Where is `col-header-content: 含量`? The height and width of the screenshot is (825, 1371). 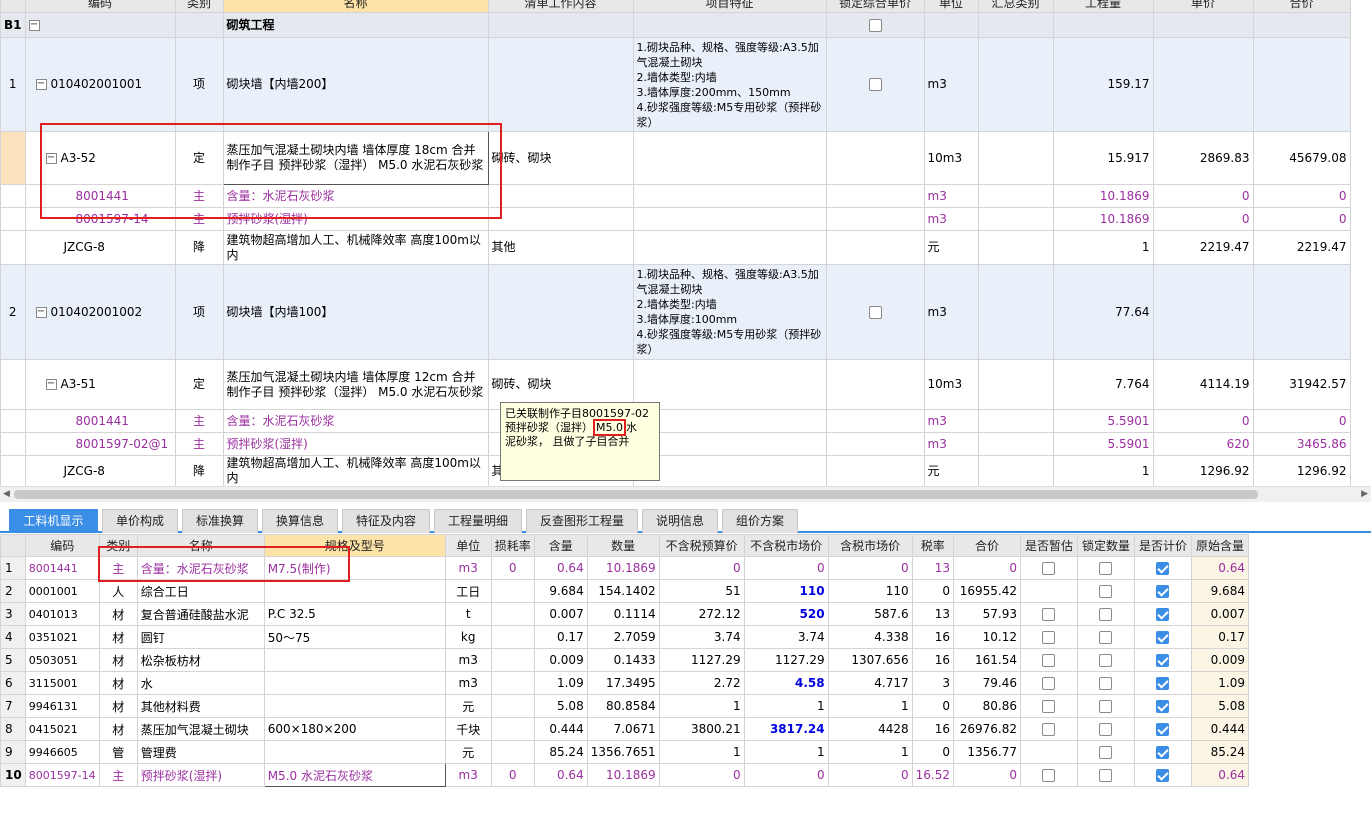
col-header-content: 含量 is located at coordinates (560, 545).